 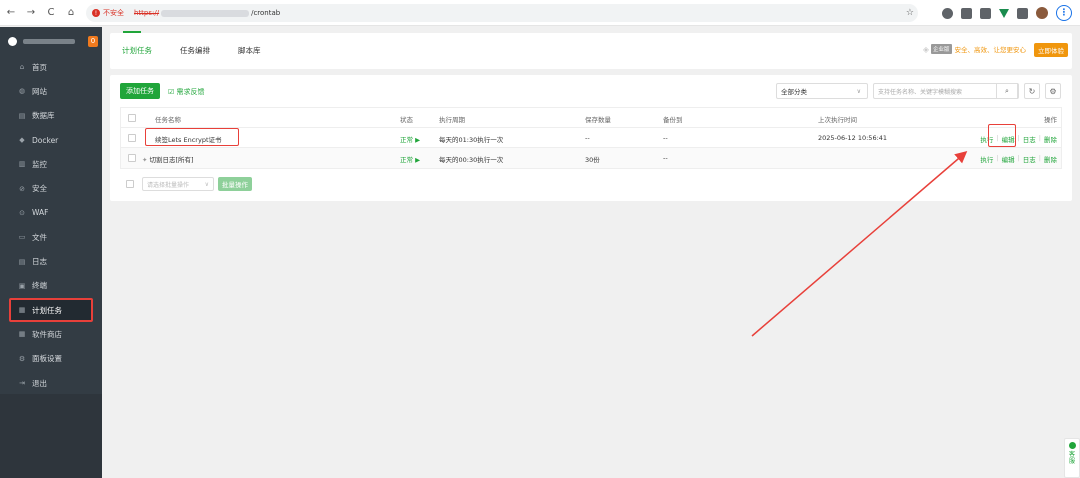 What do you see at coordinates (137, 50) in the screenshot?
I see `tab-crontab: 计划任务` at bounding box center [137, 50].